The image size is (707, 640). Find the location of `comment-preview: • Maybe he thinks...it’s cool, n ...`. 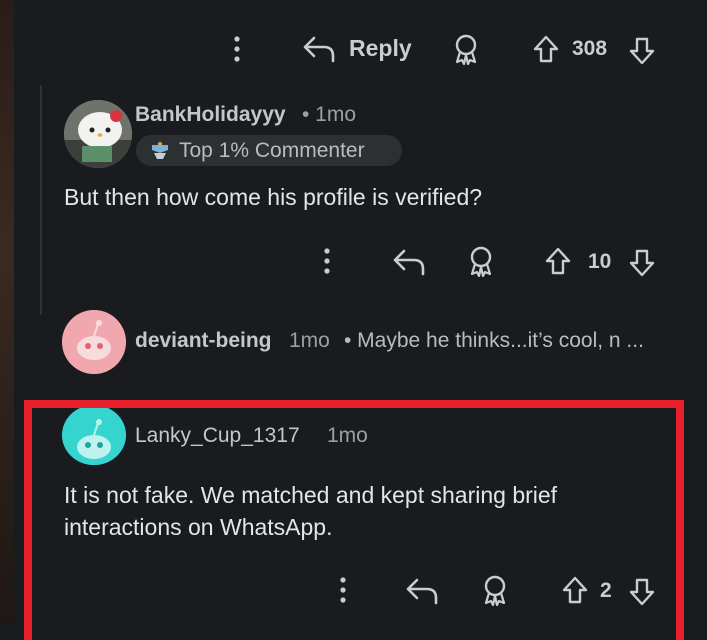

comment-preview: • Maybe he thinks...it’s cool, n ... is located at coordinates (494, 340).